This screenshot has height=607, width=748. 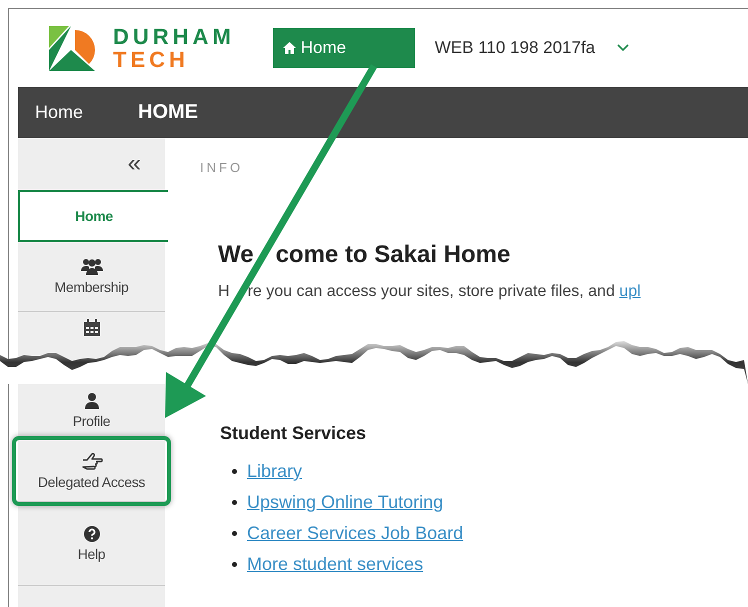 What do you see at coordinates (393, 255) in the screenshot?
I see `welcome-heading: come to Sakai Home` at bounding box center [393, 255].